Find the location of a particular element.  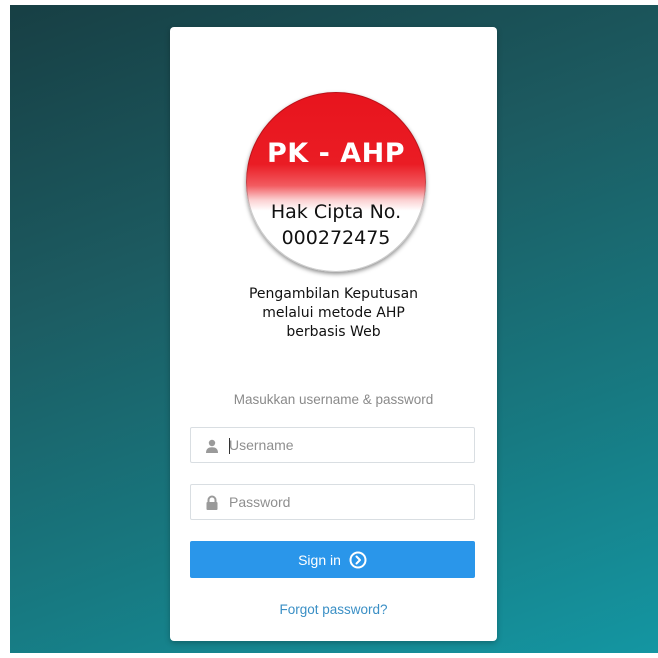

password-input is located at coordinates (349, 502).